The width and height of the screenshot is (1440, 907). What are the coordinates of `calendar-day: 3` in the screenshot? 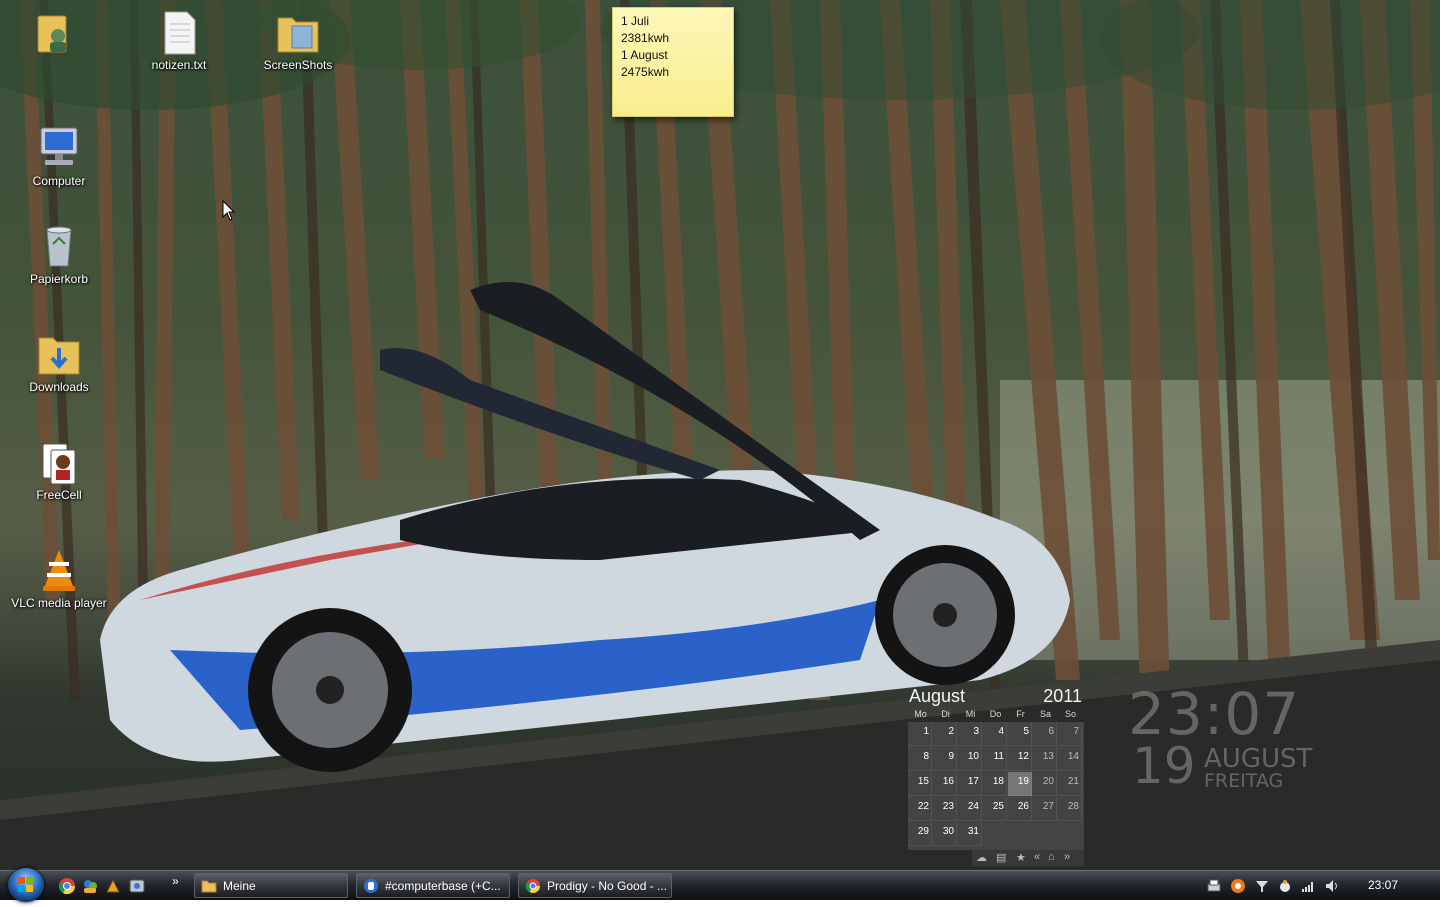 It's located at (970, 734).